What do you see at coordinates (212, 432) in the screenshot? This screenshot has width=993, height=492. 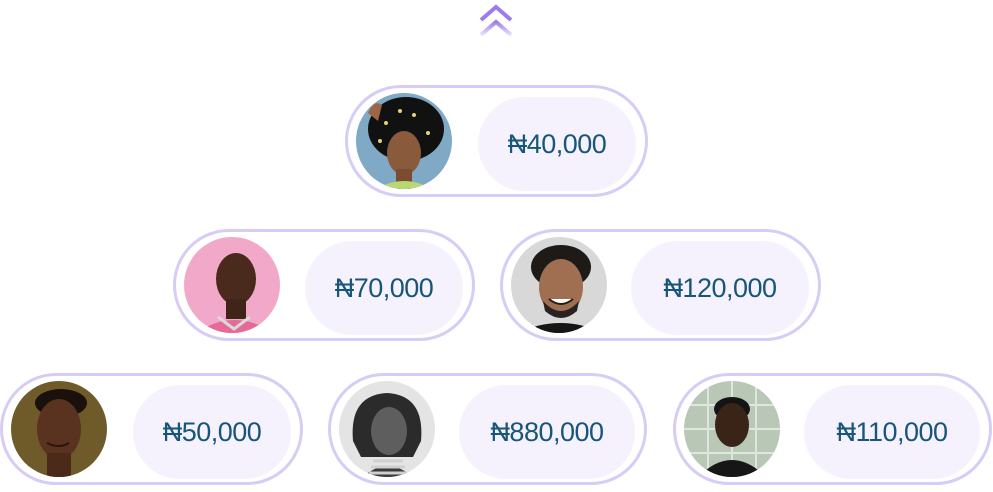 I see `amount-pill: ₦50,000` at bounding box center [212, 432].